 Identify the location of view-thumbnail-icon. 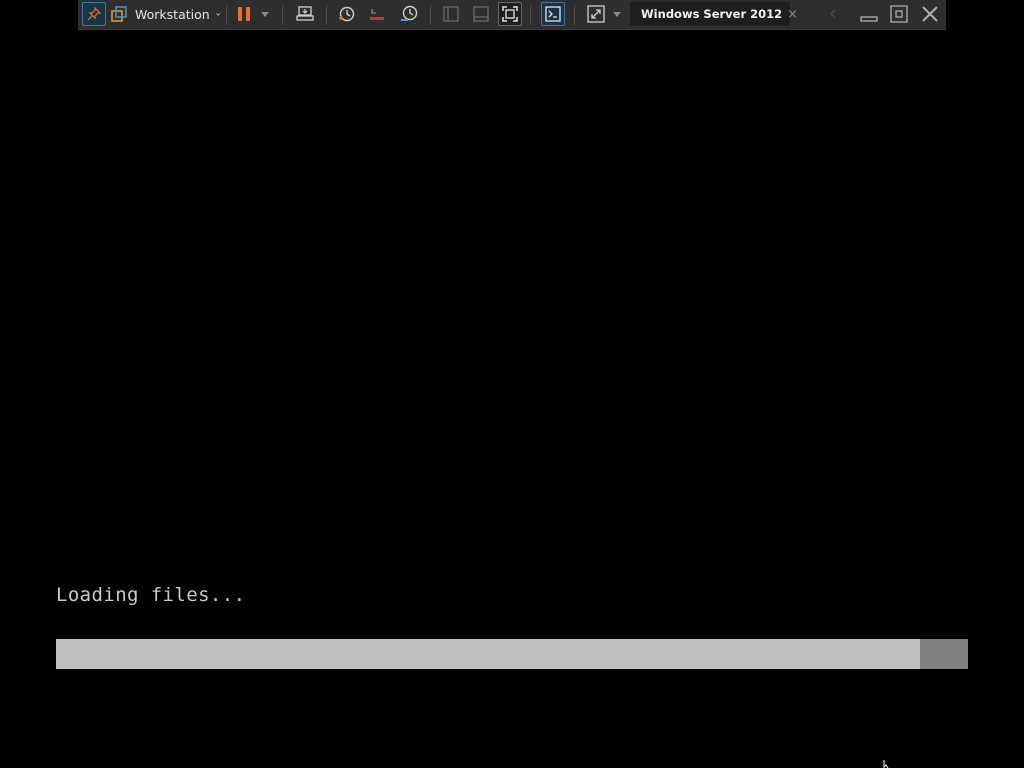
(481, 14).